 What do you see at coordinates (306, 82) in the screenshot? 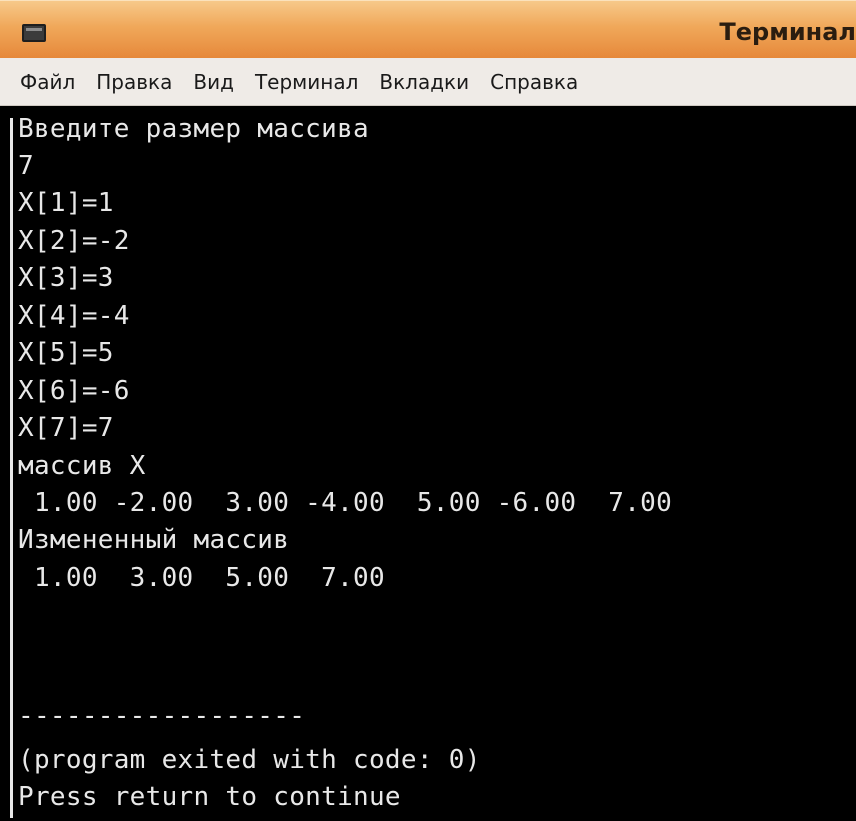
I see `menu-terminal: Терминал` at bounding box center [306, 82].